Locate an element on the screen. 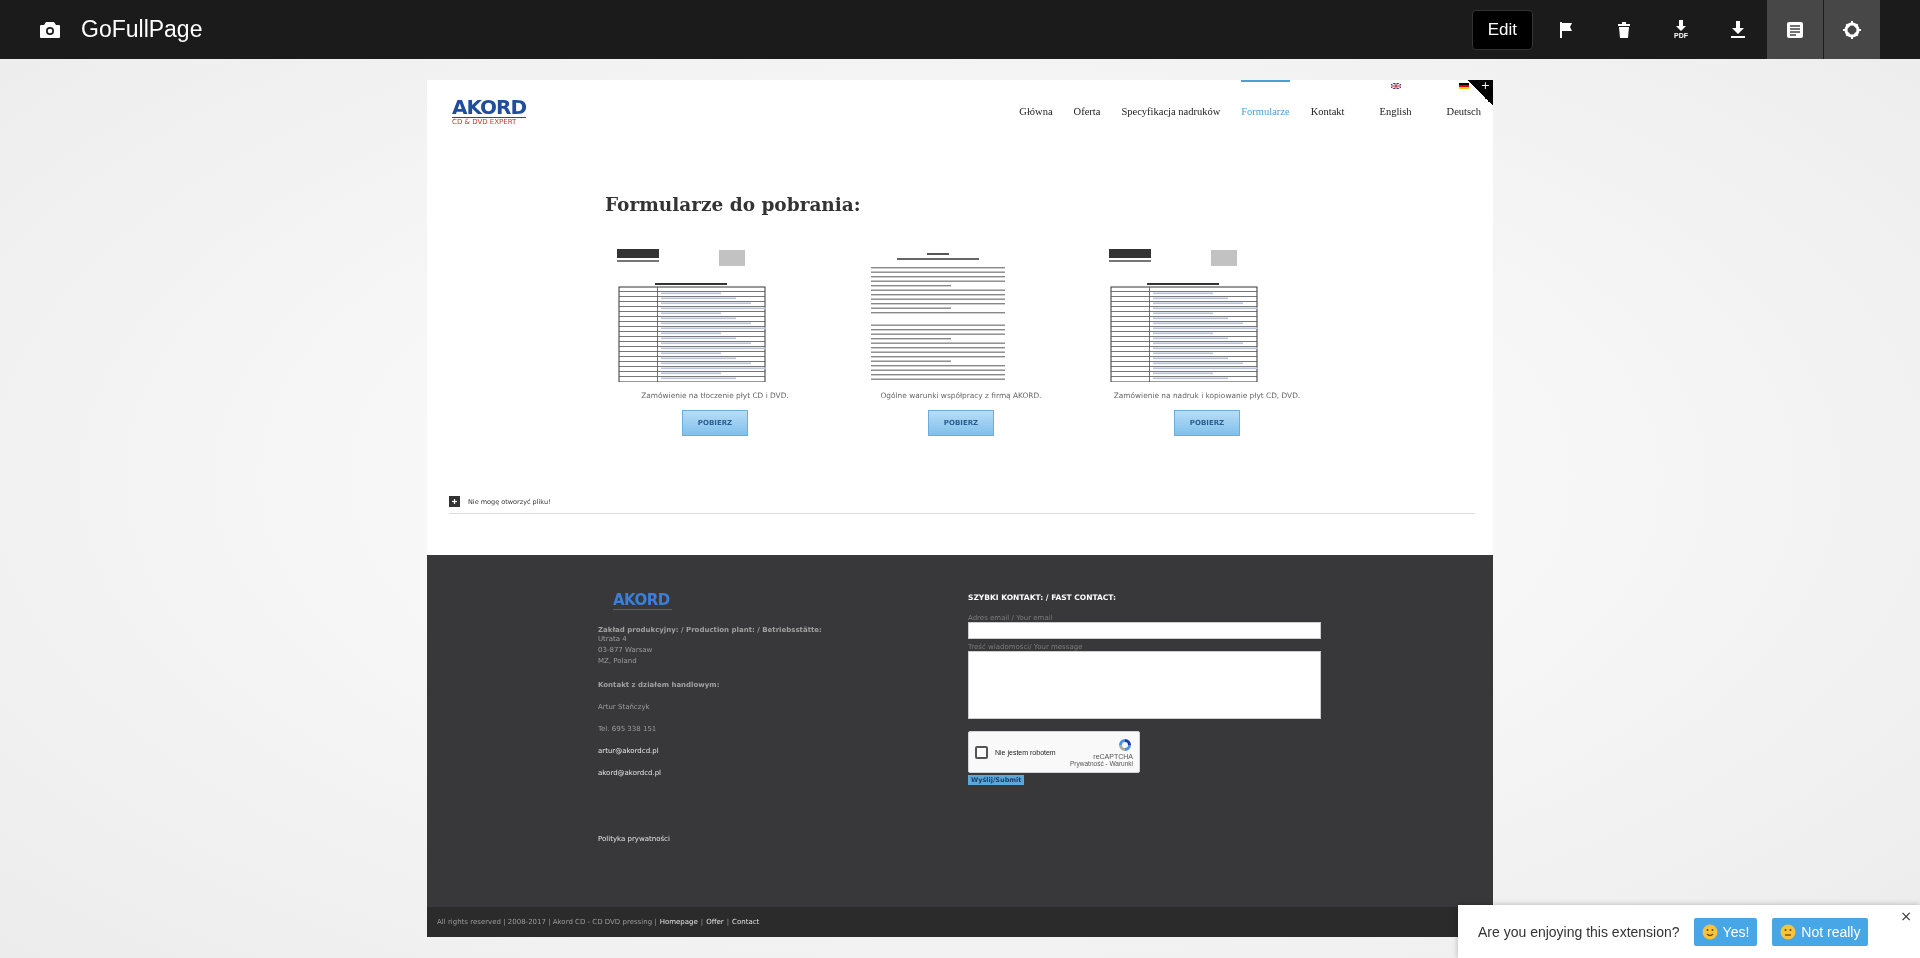 This screenshot has width=1920, height=958. settings-button is located at coordinates (1852, 29).